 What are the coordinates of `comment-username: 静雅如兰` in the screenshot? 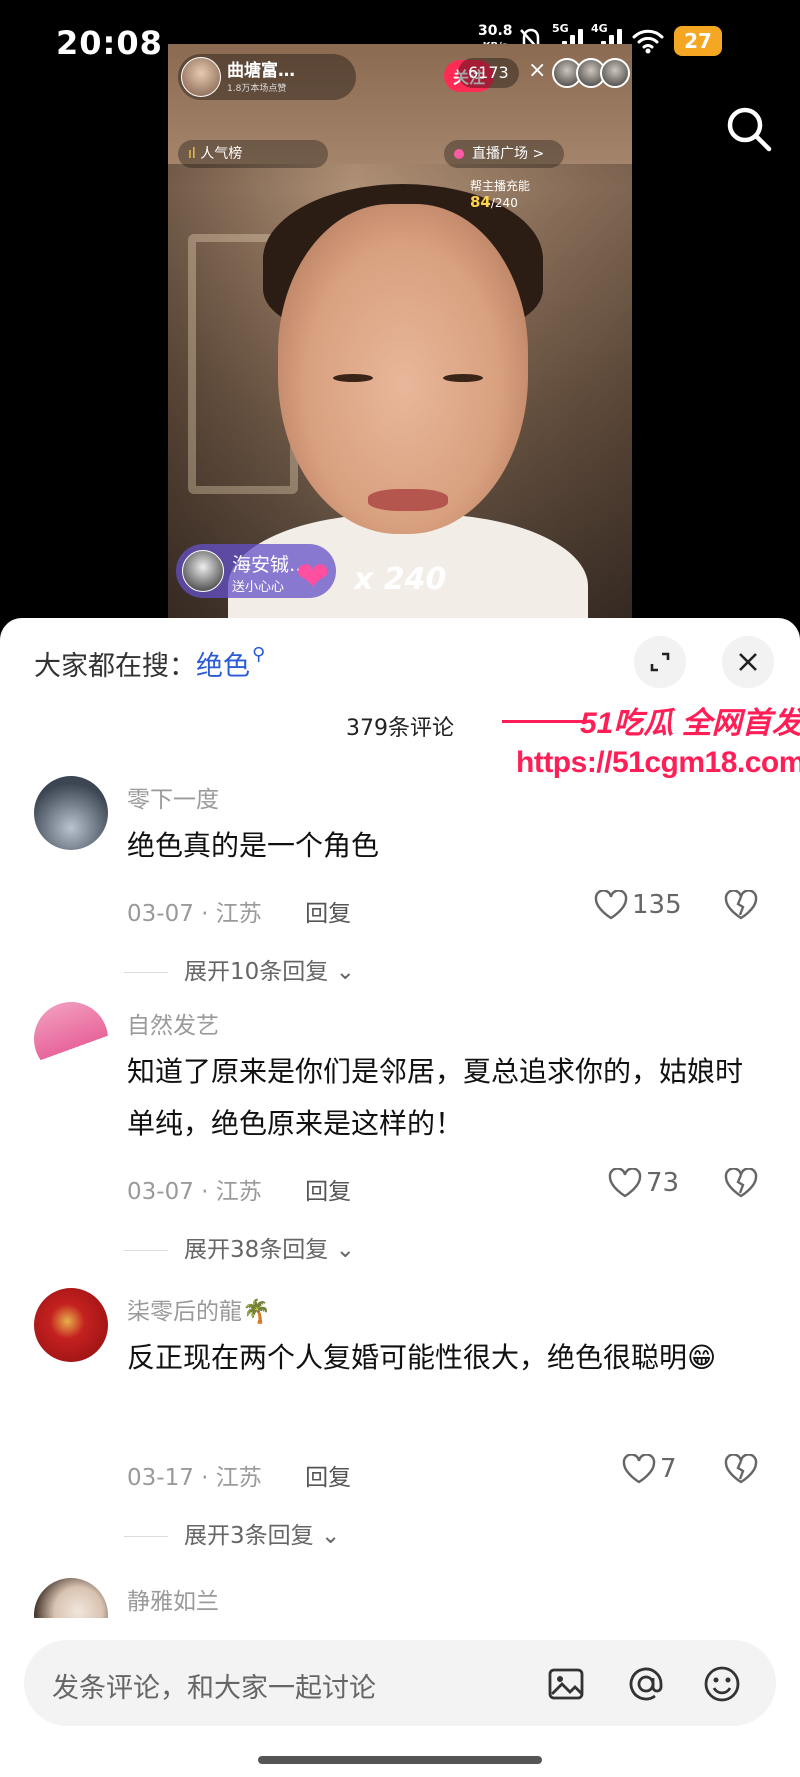 It's located at (173, 1599).